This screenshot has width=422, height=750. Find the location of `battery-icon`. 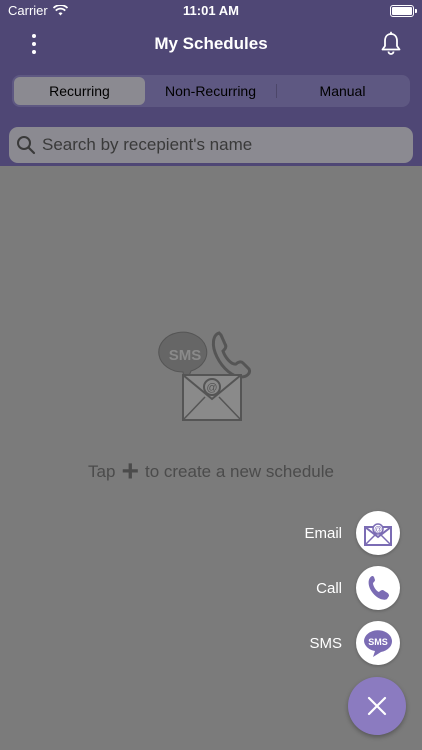

battery-icon is located at coordinates (403, 11).